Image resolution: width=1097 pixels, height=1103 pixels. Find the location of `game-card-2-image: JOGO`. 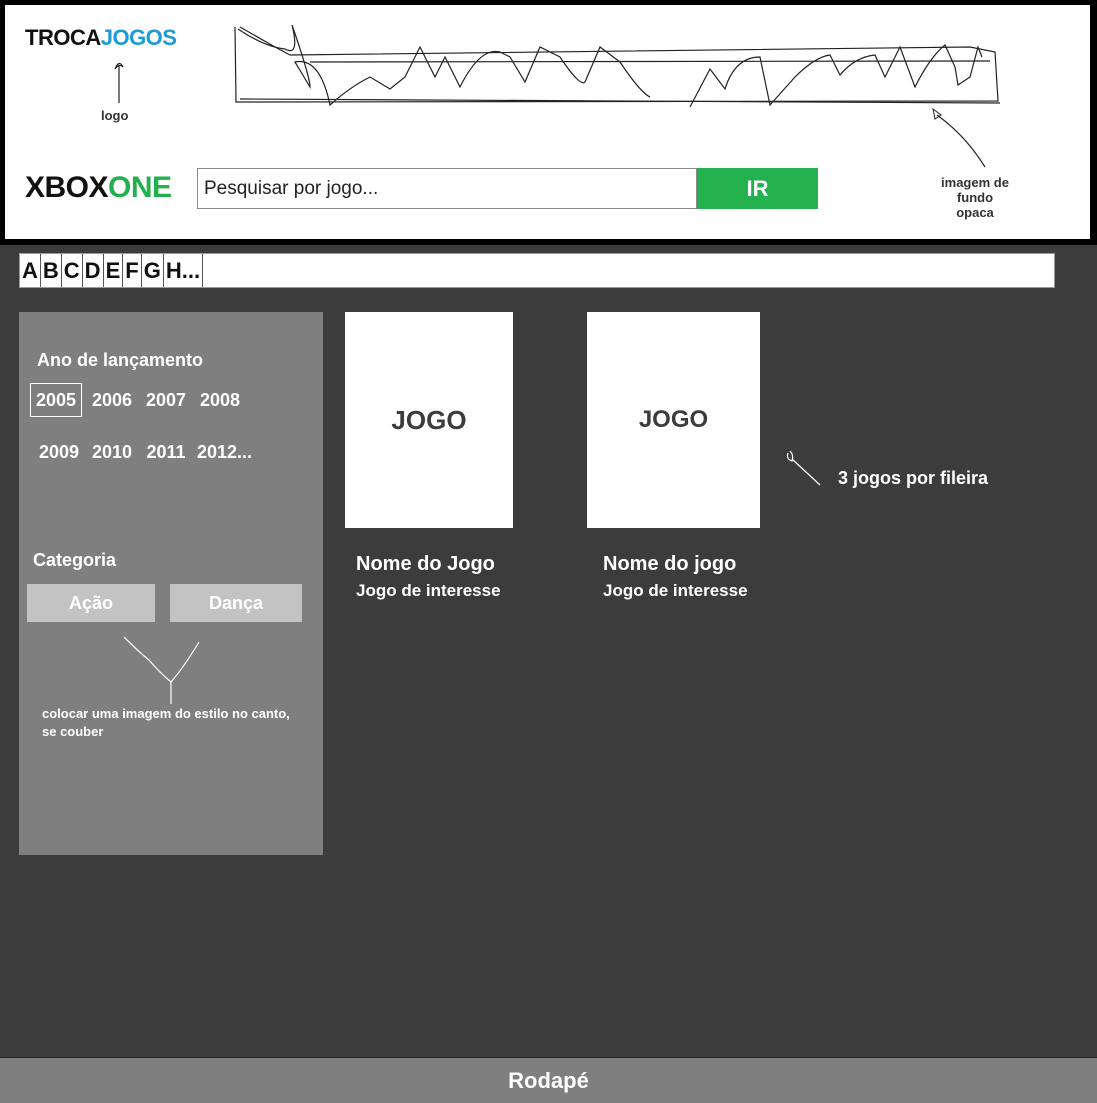

game-card-2-image: JOGO is located at coordinates (673, 420).